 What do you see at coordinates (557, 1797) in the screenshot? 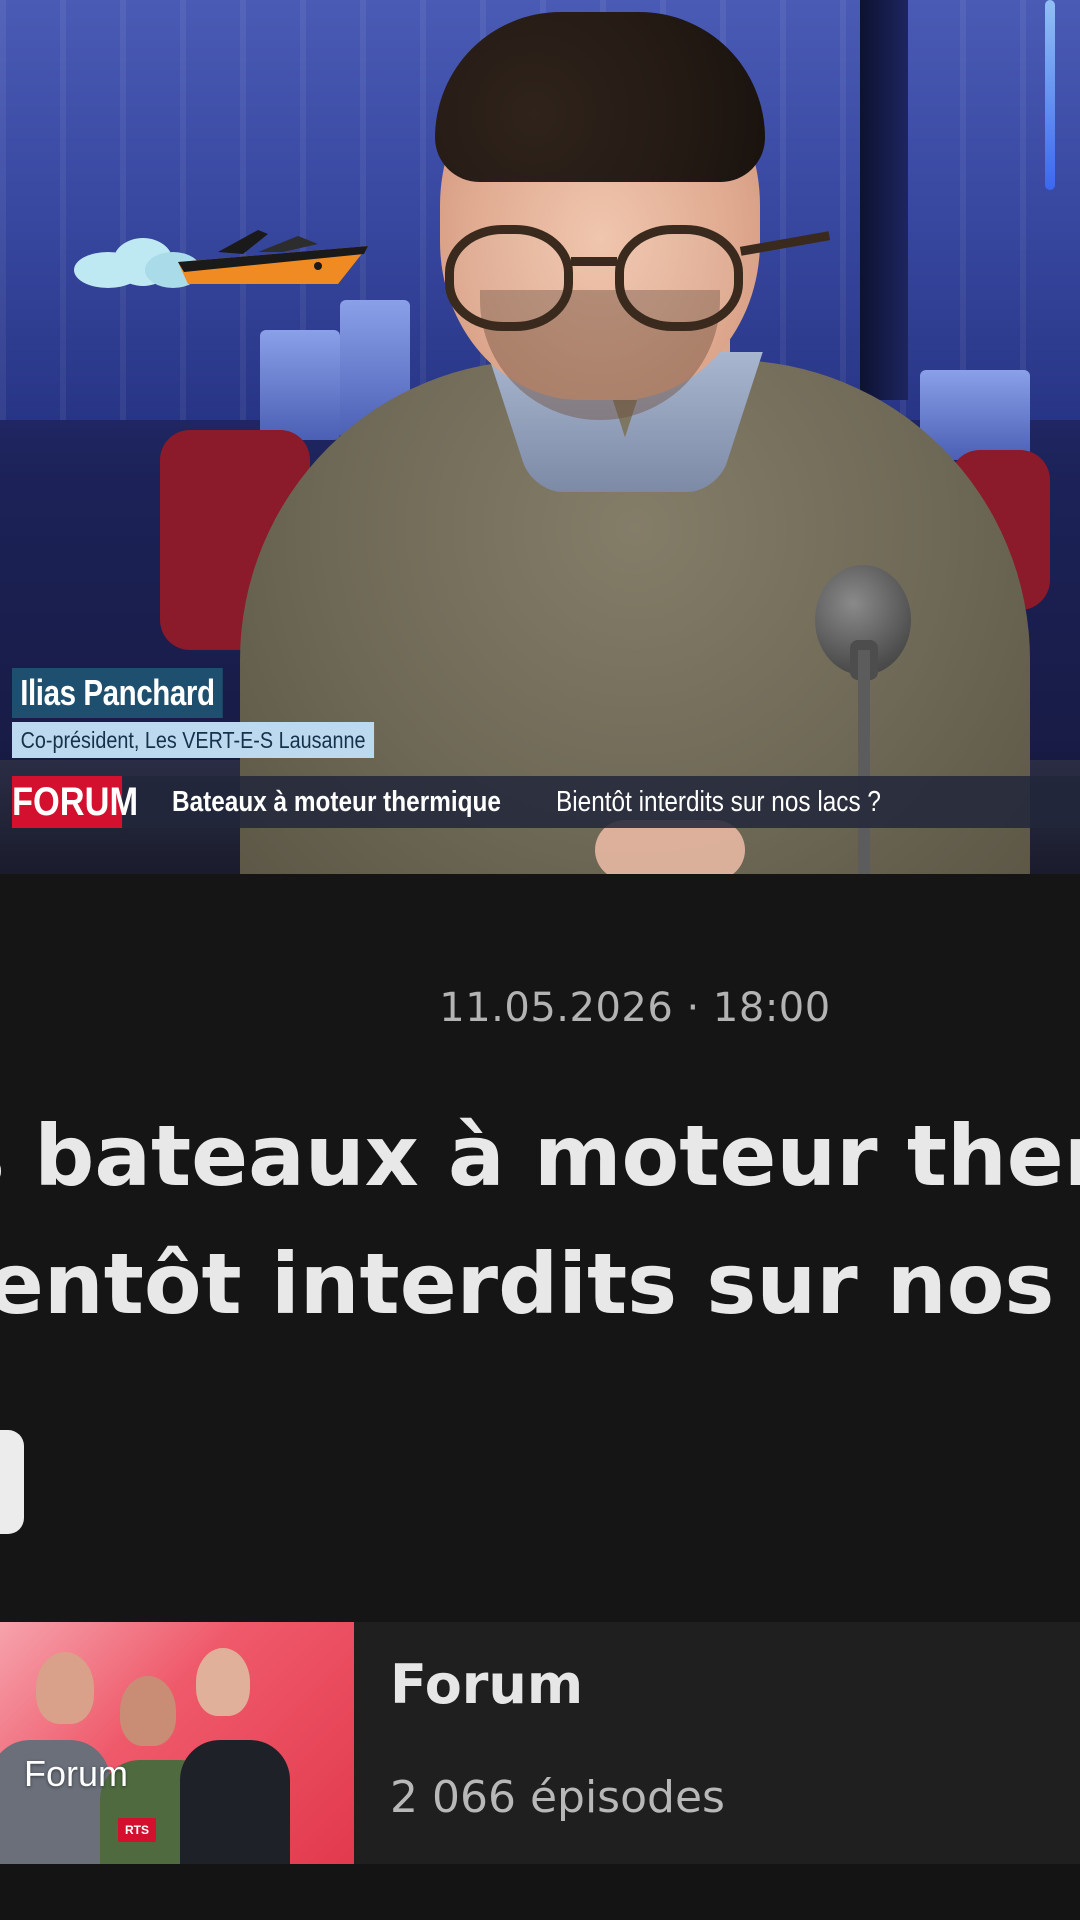
I see `episode-count: 2 066 épisodes` at bounding box center [557, 1797].